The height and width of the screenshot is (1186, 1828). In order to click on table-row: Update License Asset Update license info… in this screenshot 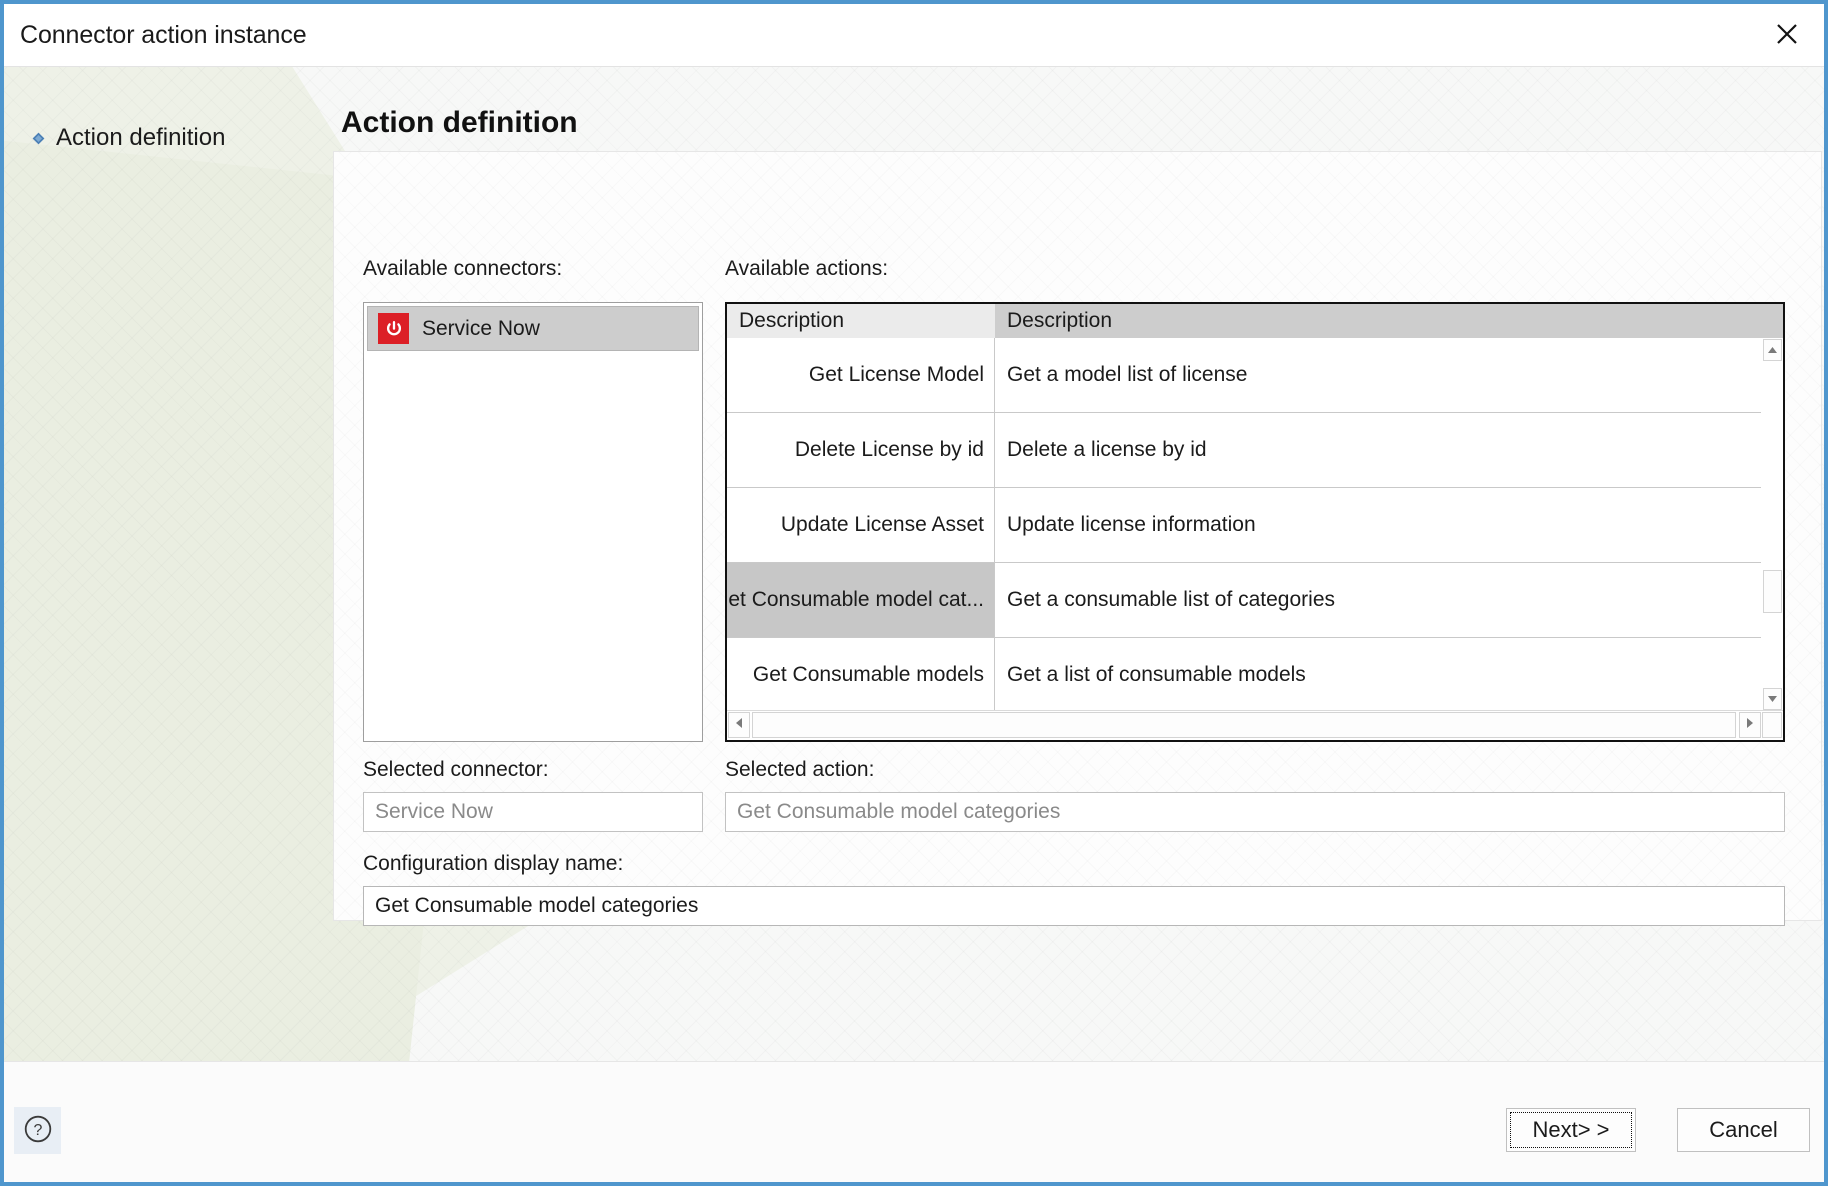, I will do `click(1244, 525)`.